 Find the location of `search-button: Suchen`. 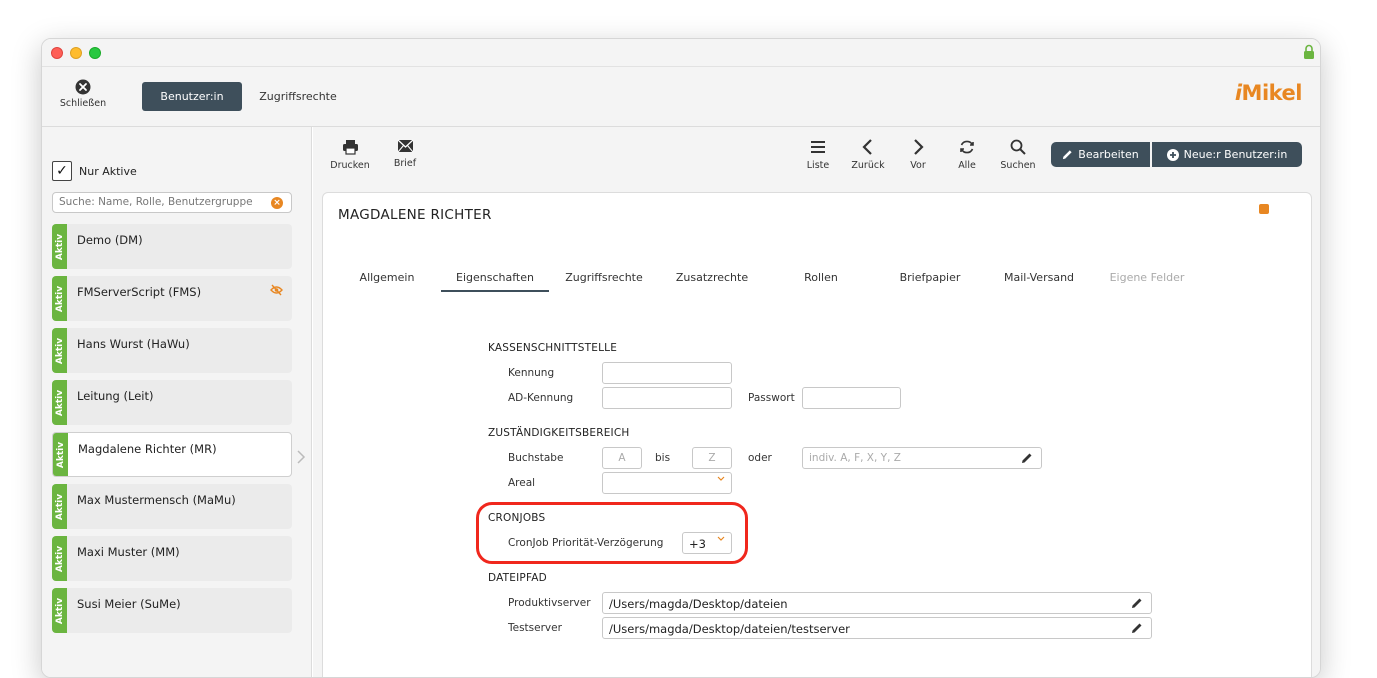

search-button: Suchen is located at coordinates (1018, 155).